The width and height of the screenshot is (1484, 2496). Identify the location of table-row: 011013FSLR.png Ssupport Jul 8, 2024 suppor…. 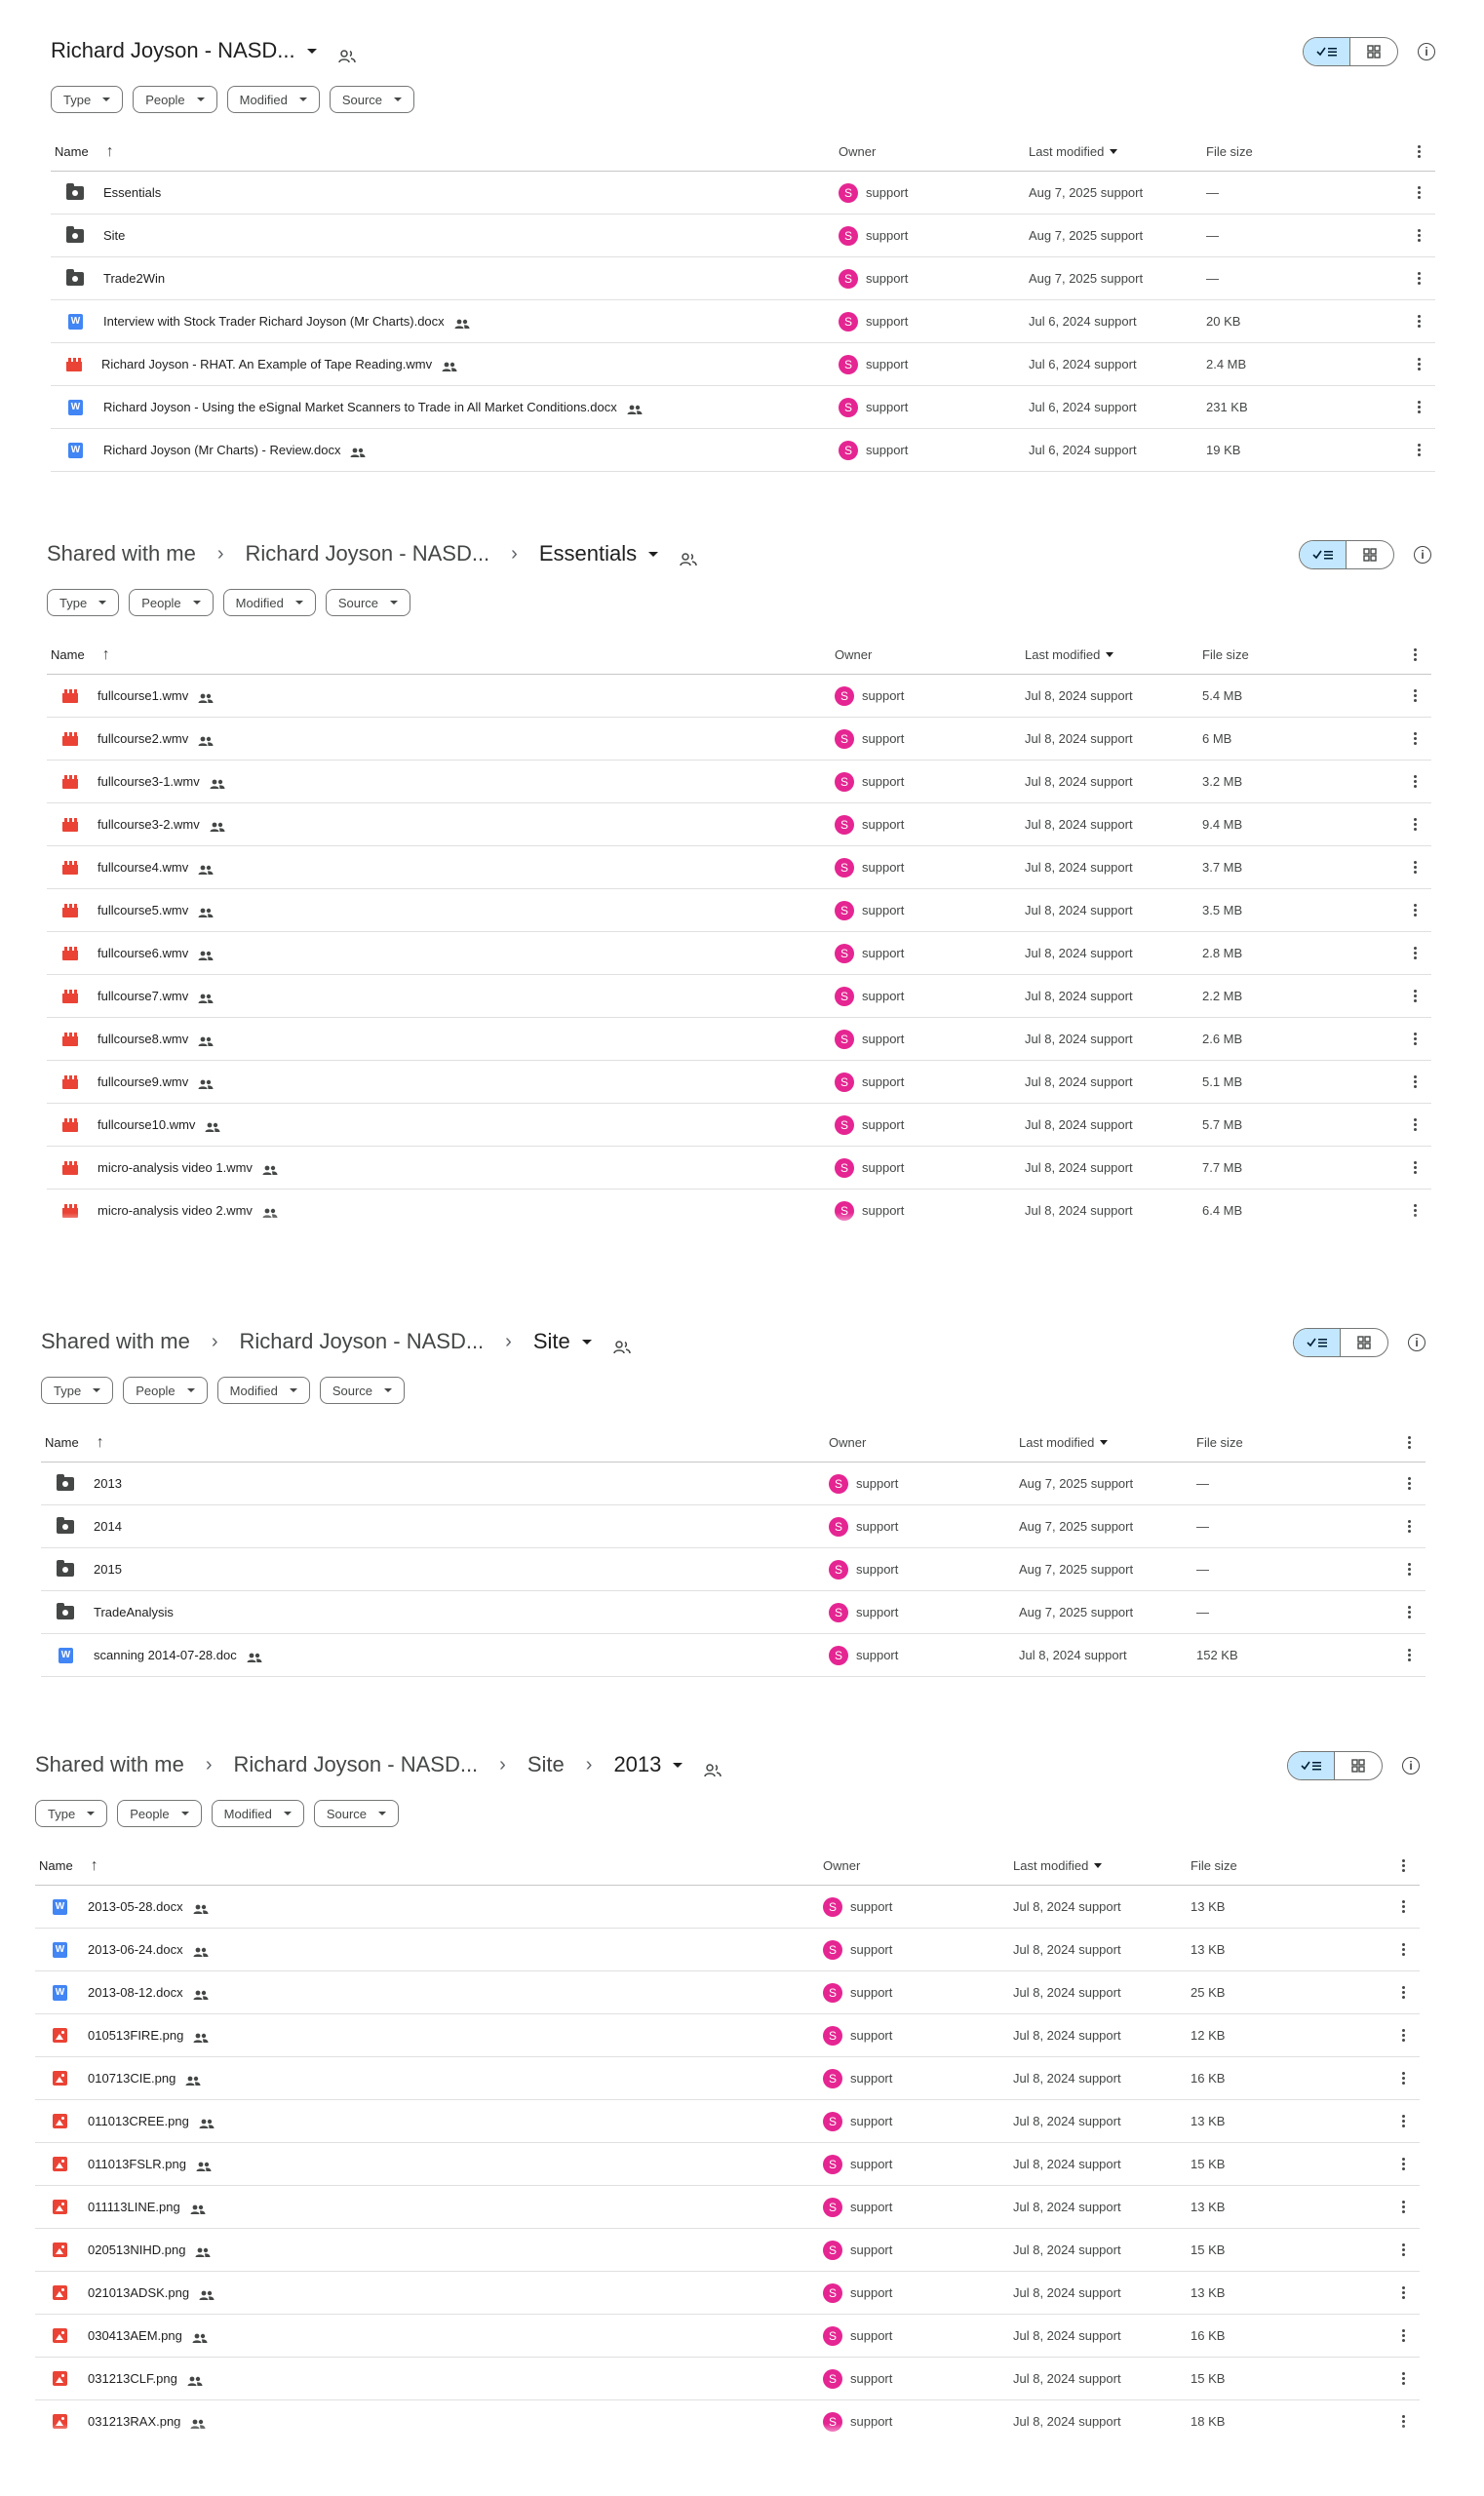
(727, 2164).